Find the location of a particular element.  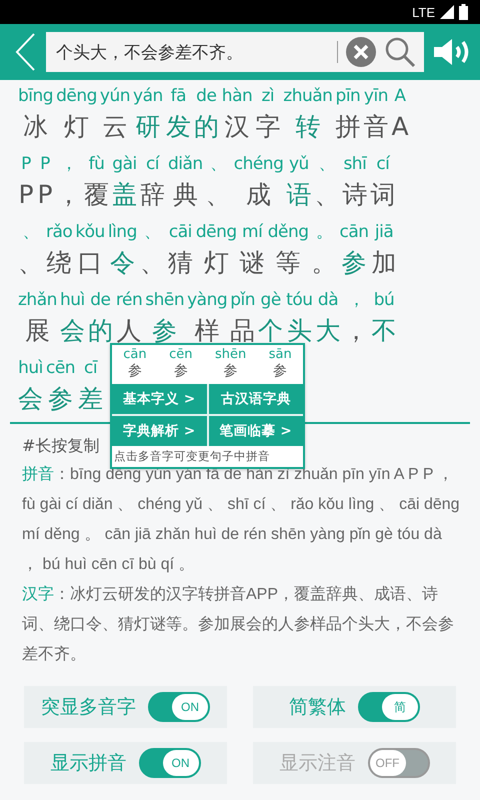

copy-hint: #长按复制 is located at coordinates (61, 446).